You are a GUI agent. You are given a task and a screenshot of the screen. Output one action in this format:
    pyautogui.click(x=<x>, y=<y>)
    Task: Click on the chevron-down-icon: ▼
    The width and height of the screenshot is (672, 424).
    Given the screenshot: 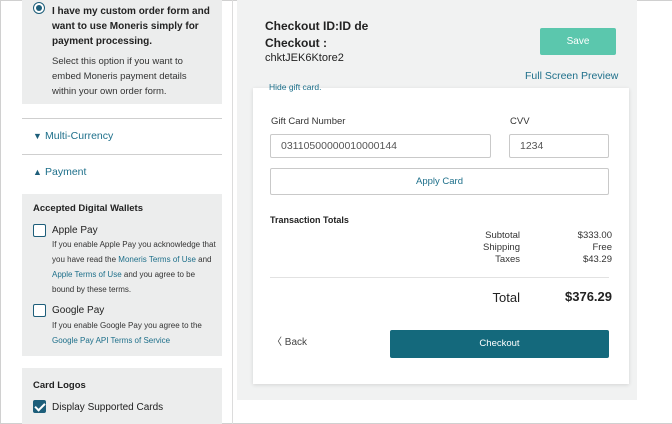 What is the action you would take?
    pyautogui.click(x=37, y=136)
    